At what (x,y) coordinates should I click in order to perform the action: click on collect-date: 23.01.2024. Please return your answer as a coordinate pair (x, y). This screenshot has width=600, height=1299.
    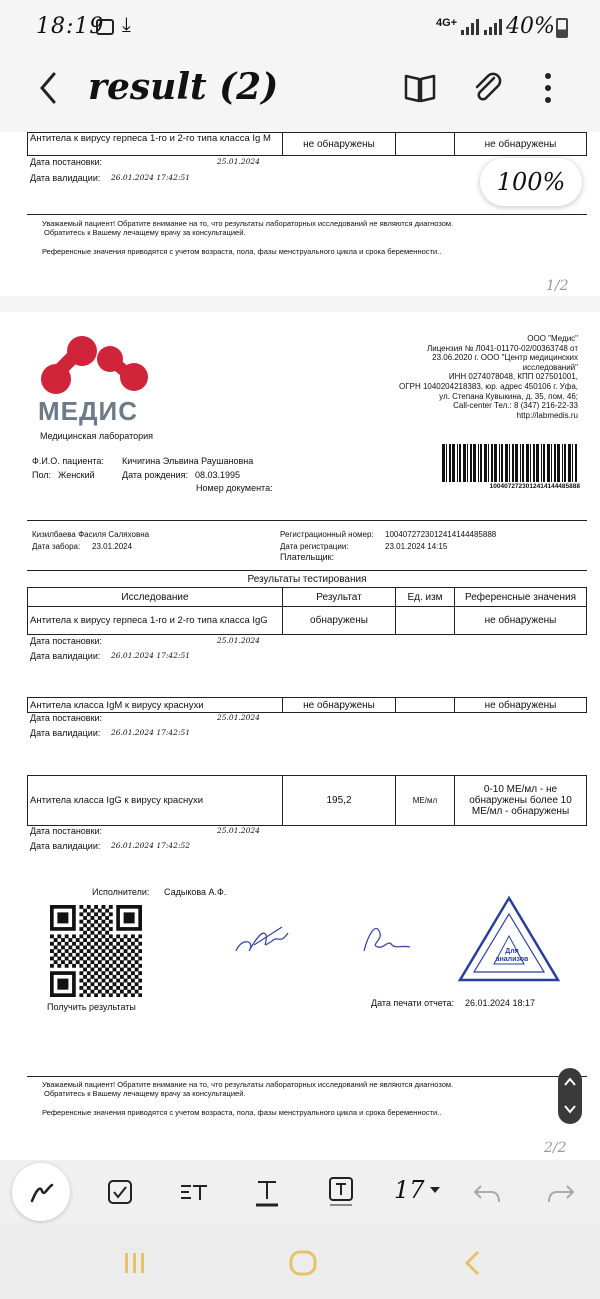
    Looking at the image, I should click on (112, 546).